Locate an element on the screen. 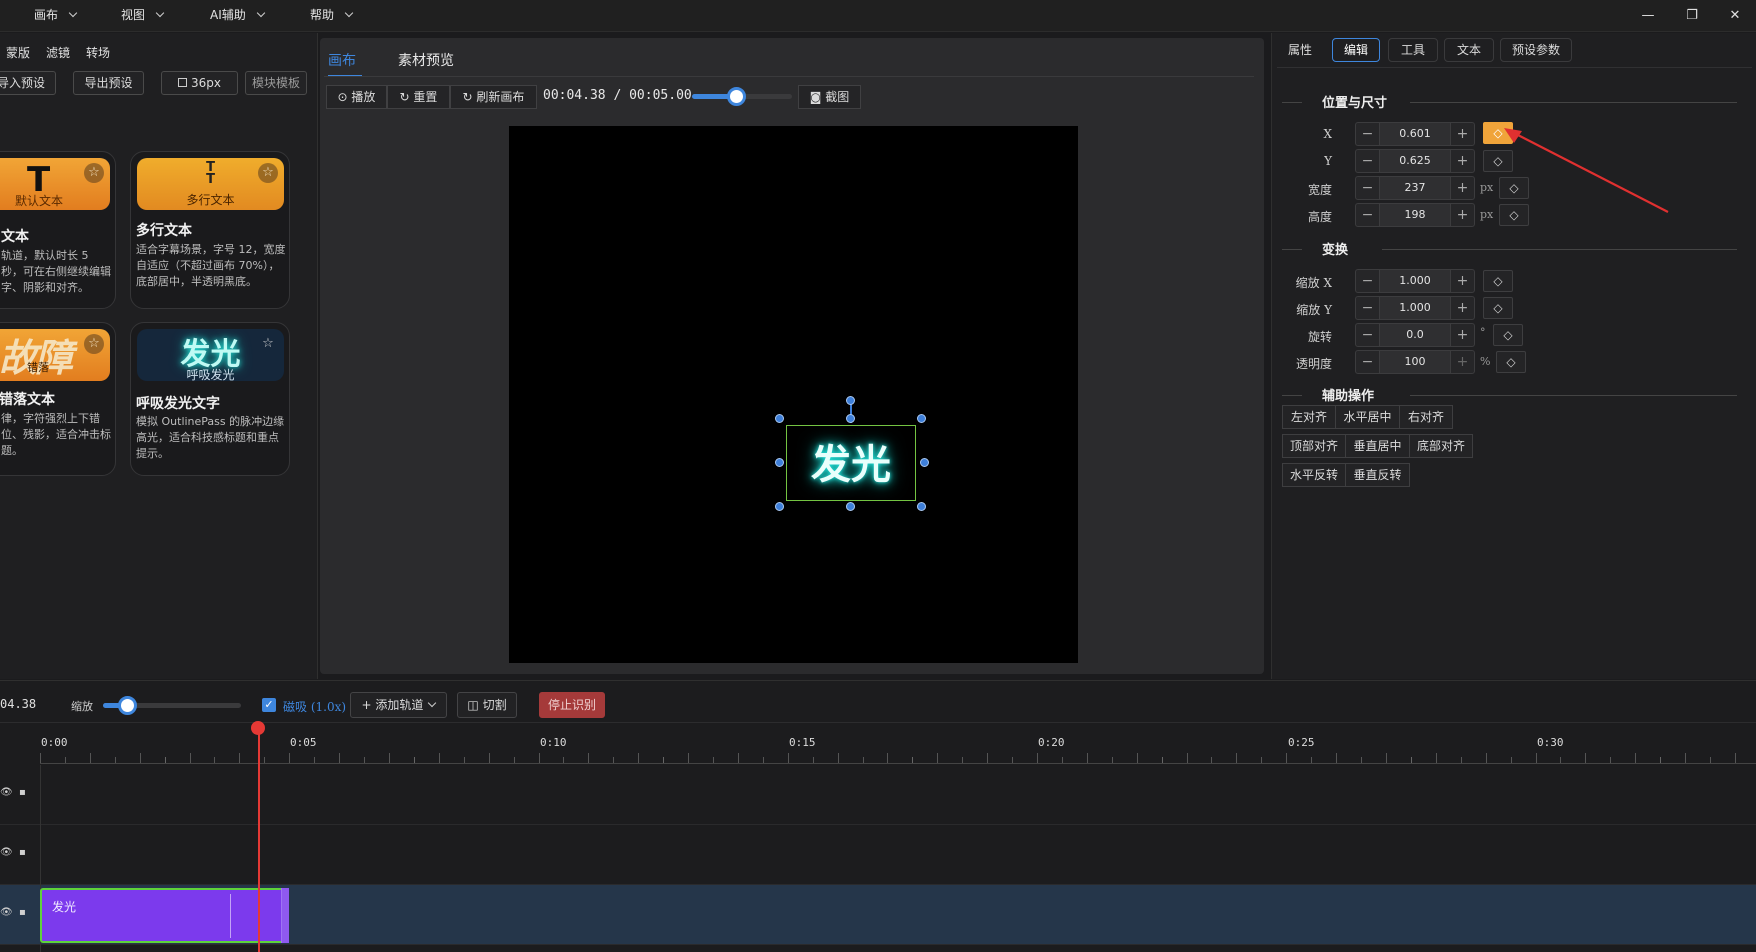  menu-ai-assist: AI辅助 is located at coordinates (237, 14).